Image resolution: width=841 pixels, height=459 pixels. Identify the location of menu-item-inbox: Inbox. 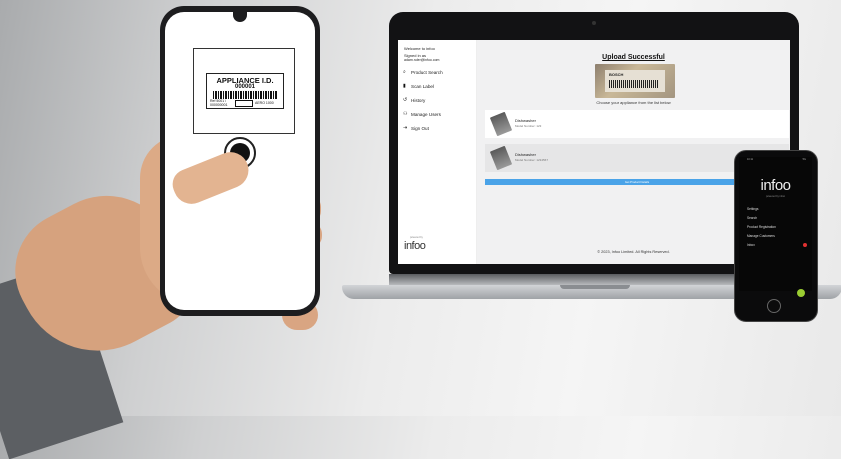
(751, 245).